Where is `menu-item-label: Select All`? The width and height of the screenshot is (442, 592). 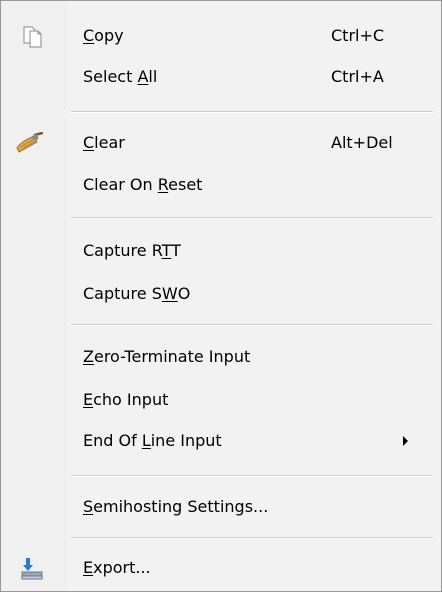
menu-item-label: Select All is located at coordinates (120, 76).